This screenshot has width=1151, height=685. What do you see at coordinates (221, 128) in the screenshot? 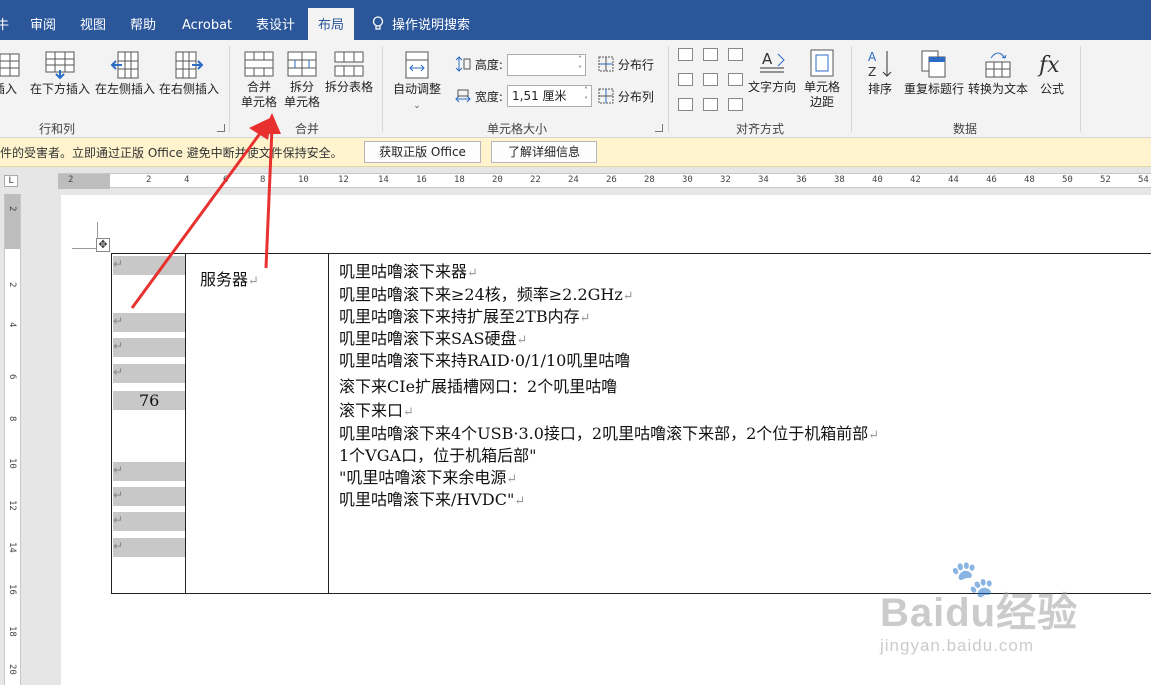
I see `rows-cols-launcher` at bounding box center [221, 128].